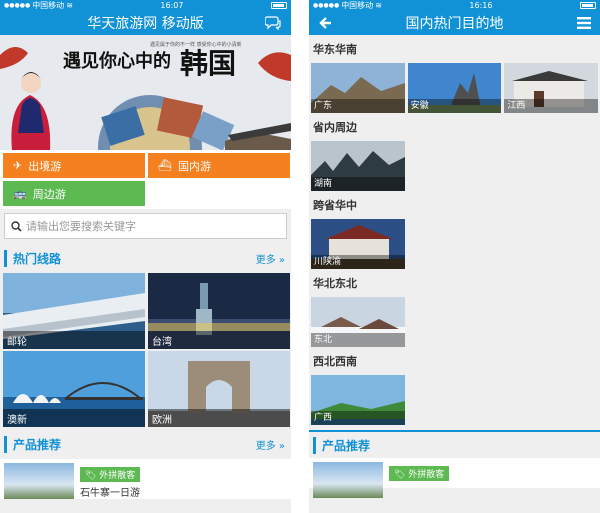  I want to click on route-tiles: 邮轮 台湾 澳新 欧洲, so click(145, 350).